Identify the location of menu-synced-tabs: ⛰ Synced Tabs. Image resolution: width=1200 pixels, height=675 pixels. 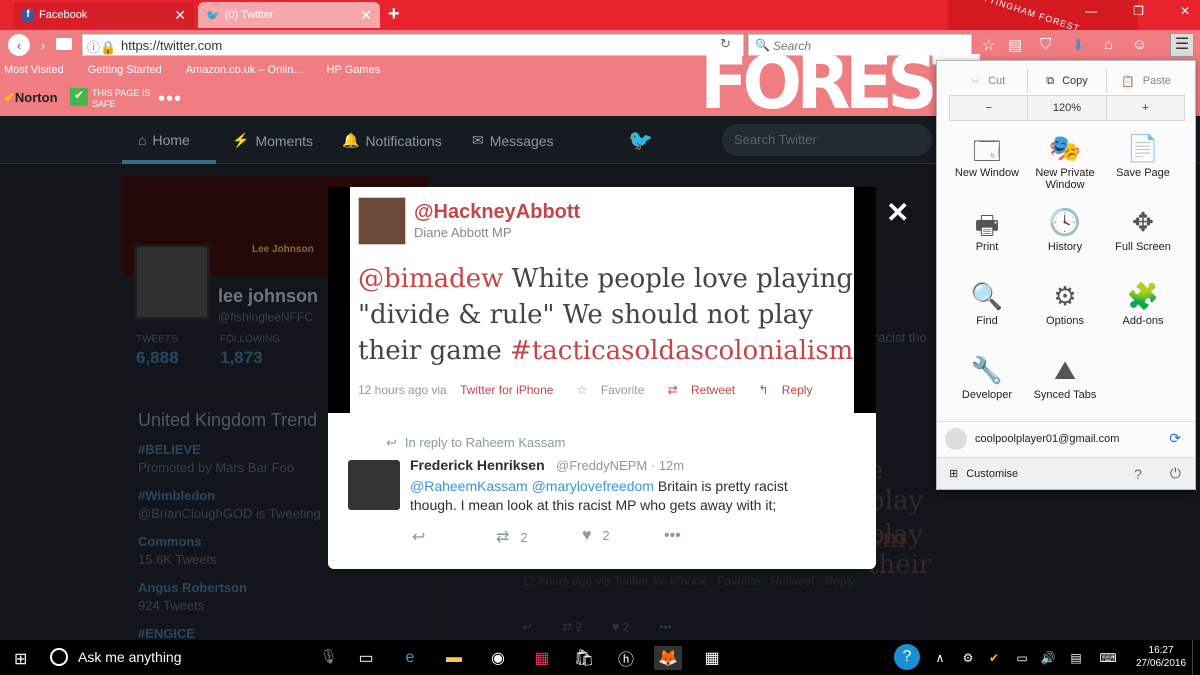
(1065, 378).